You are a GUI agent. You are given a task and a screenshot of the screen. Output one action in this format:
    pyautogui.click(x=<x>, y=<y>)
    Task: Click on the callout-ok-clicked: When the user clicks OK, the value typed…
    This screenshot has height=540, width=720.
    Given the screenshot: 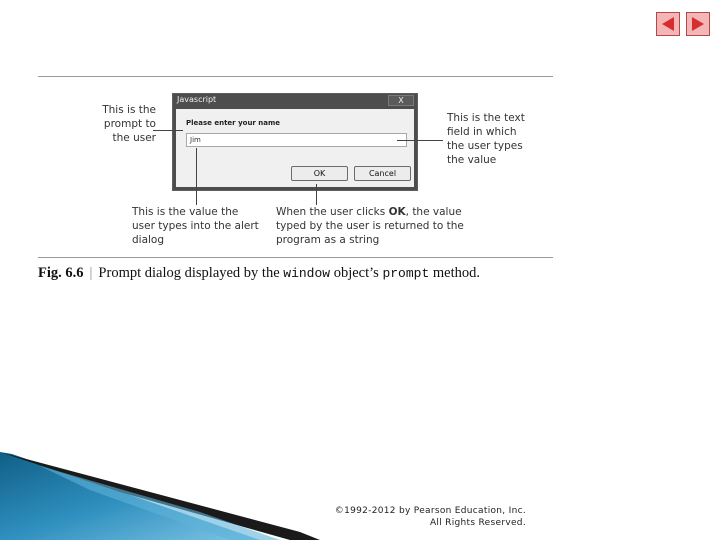 What is the action you would take?
    pyautogui.click(x=376, y=226)
    